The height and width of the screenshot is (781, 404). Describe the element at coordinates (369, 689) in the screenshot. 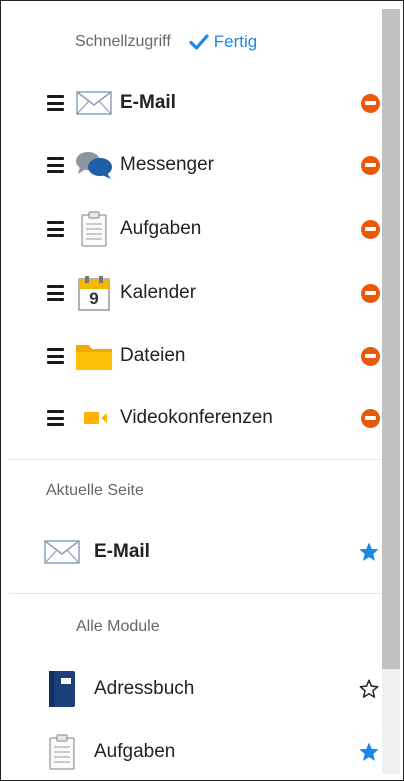

I see `star-outline-icon` at that location.